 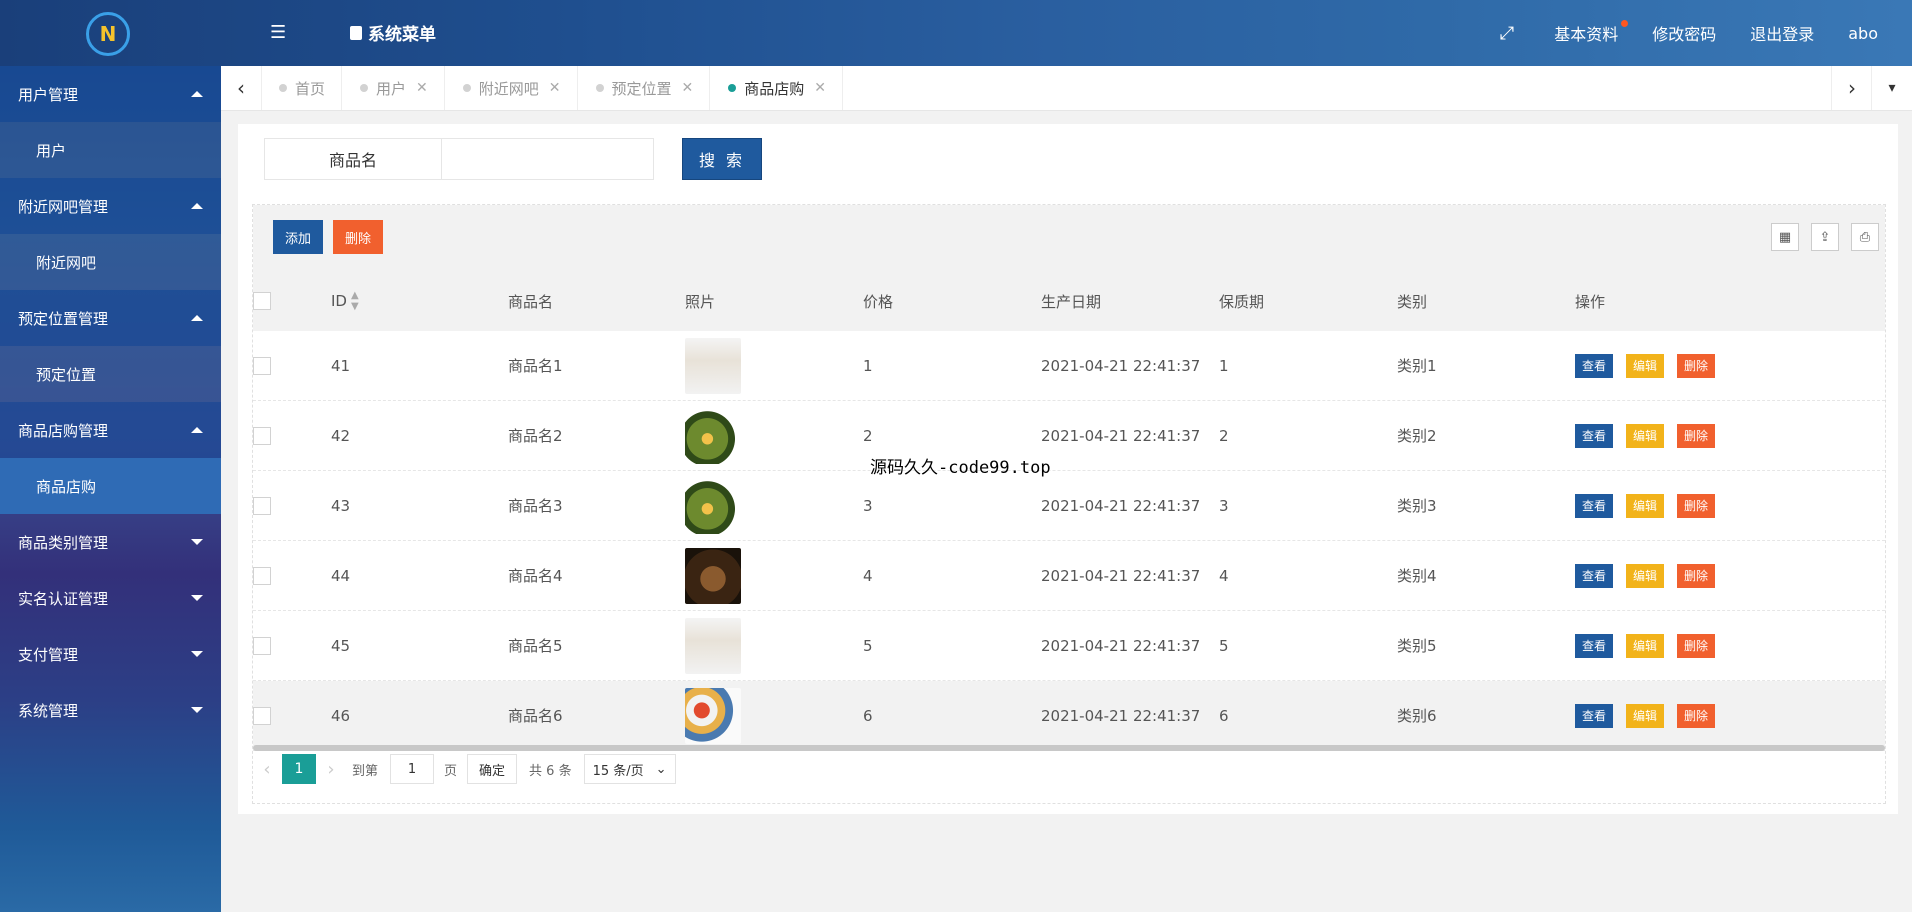 I want to click on sidebar-group-booking: 预定位置管理, so click(x=110, y=318).